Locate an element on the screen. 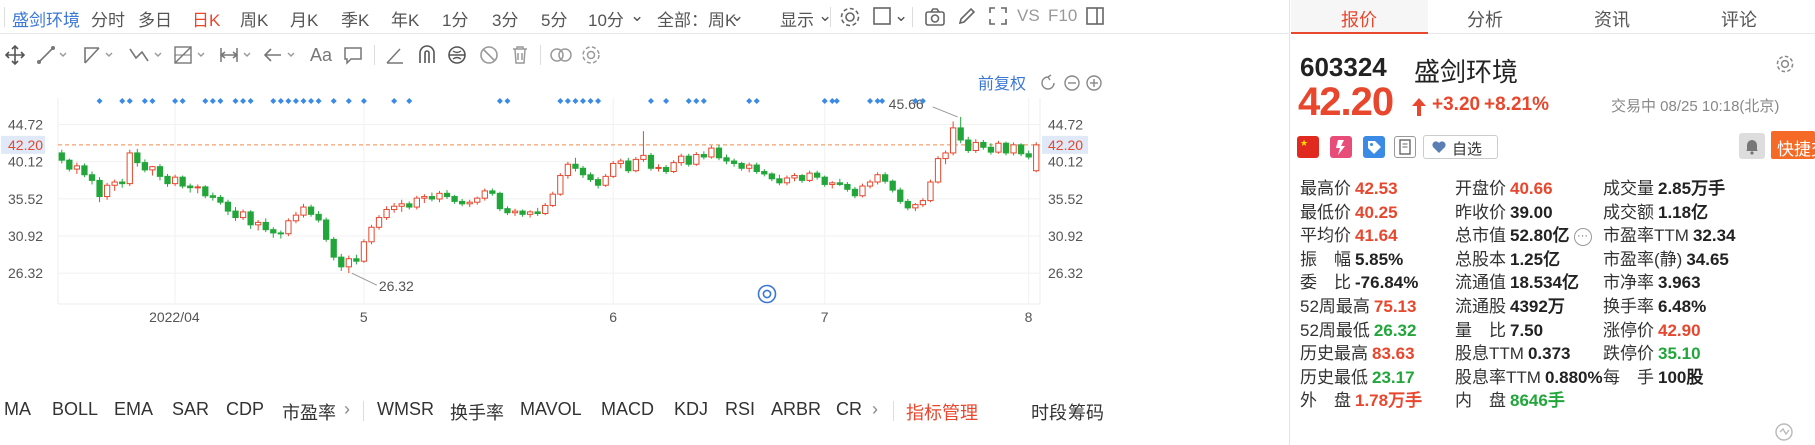  arrow-left-icon is located at coordinates (280, 55).